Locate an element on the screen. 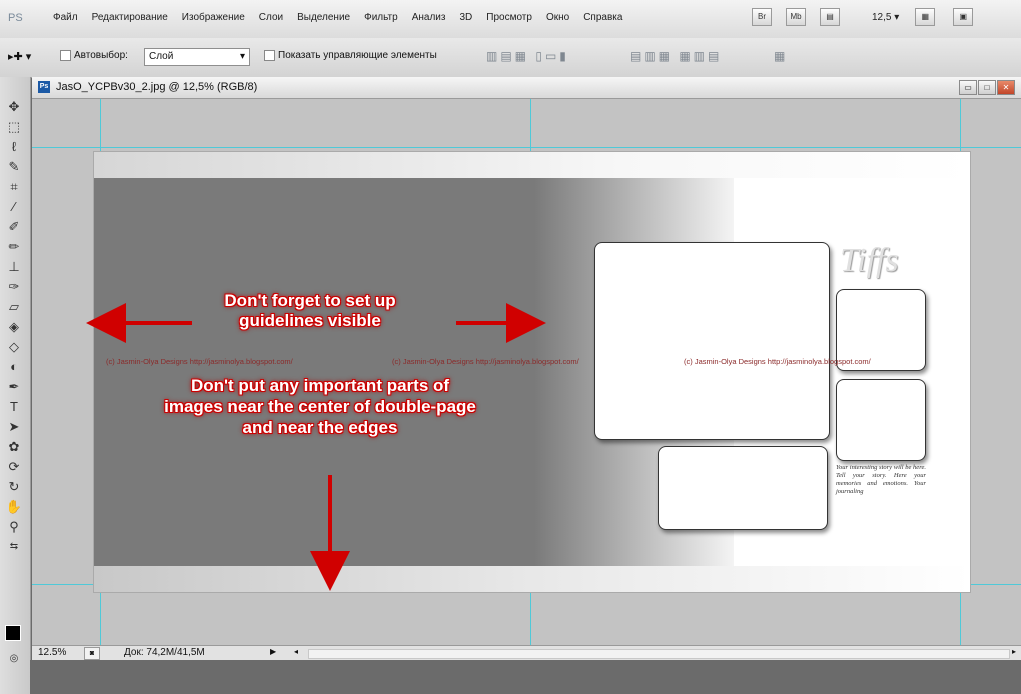  horizontal-scrollbar is located at coordinates (659, 654).